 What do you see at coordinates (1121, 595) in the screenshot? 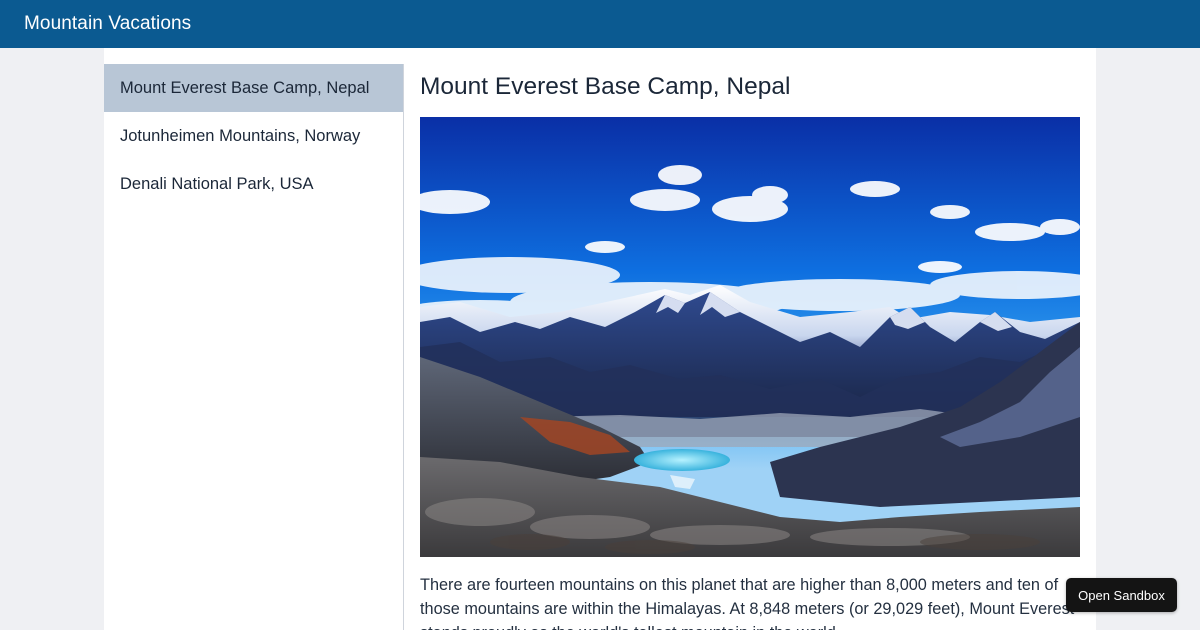
I see `open-sandbox-button: Open Sandbox` at bounding box center [1121, 595].